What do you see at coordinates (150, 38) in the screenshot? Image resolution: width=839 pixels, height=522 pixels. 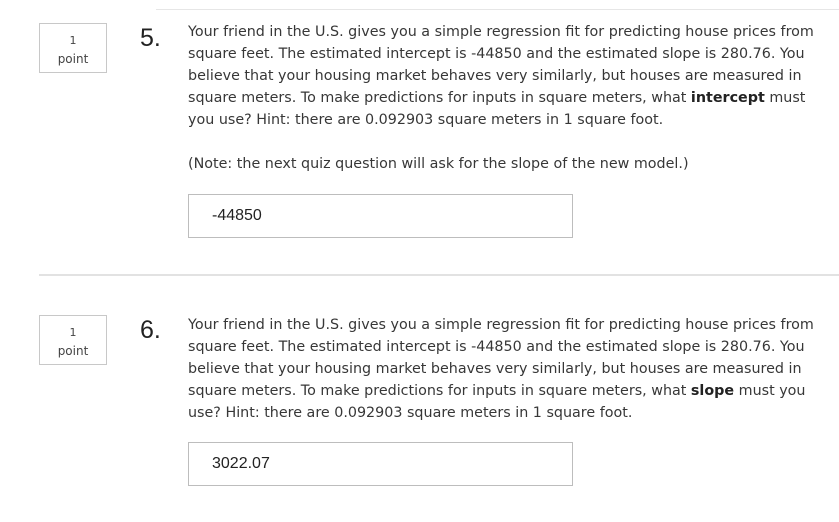 I see `question-number: 5.` at bounding box center [150, 38].